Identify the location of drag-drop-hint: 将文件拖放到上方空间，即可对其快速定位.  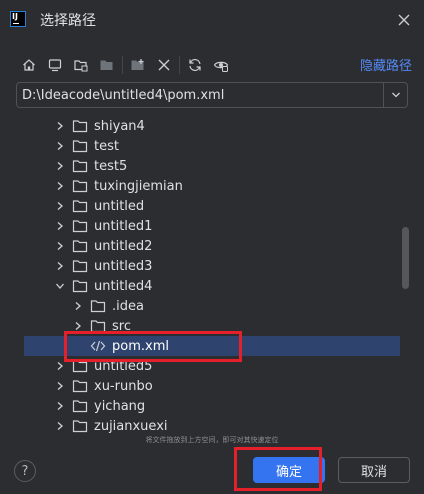
(212, 440).